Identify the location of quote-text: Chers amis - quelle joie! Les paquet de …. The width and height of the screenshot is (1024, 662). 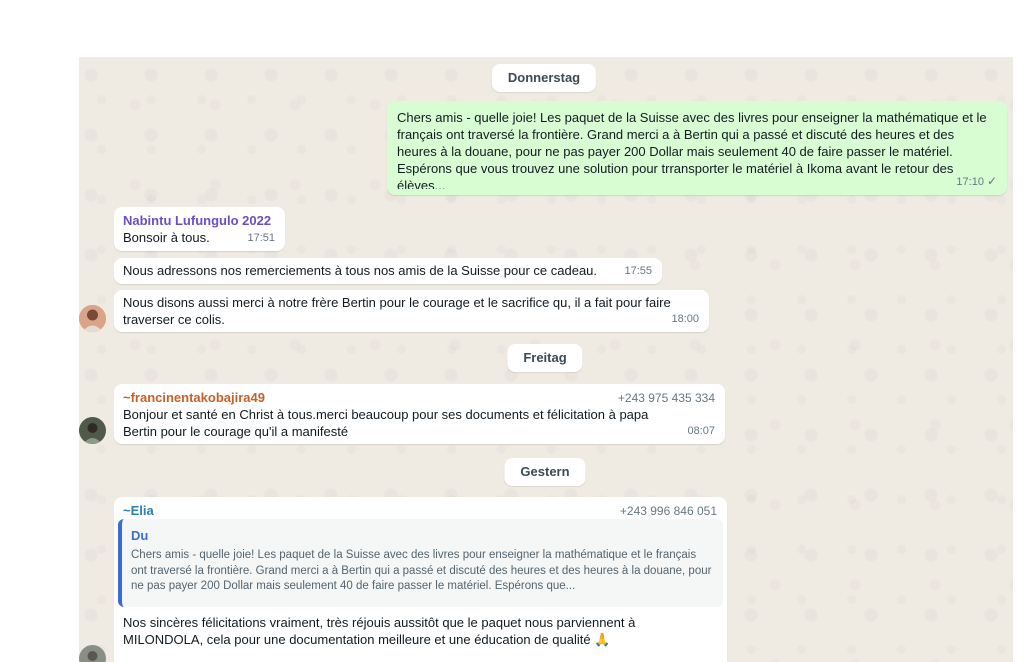
(421, 570).